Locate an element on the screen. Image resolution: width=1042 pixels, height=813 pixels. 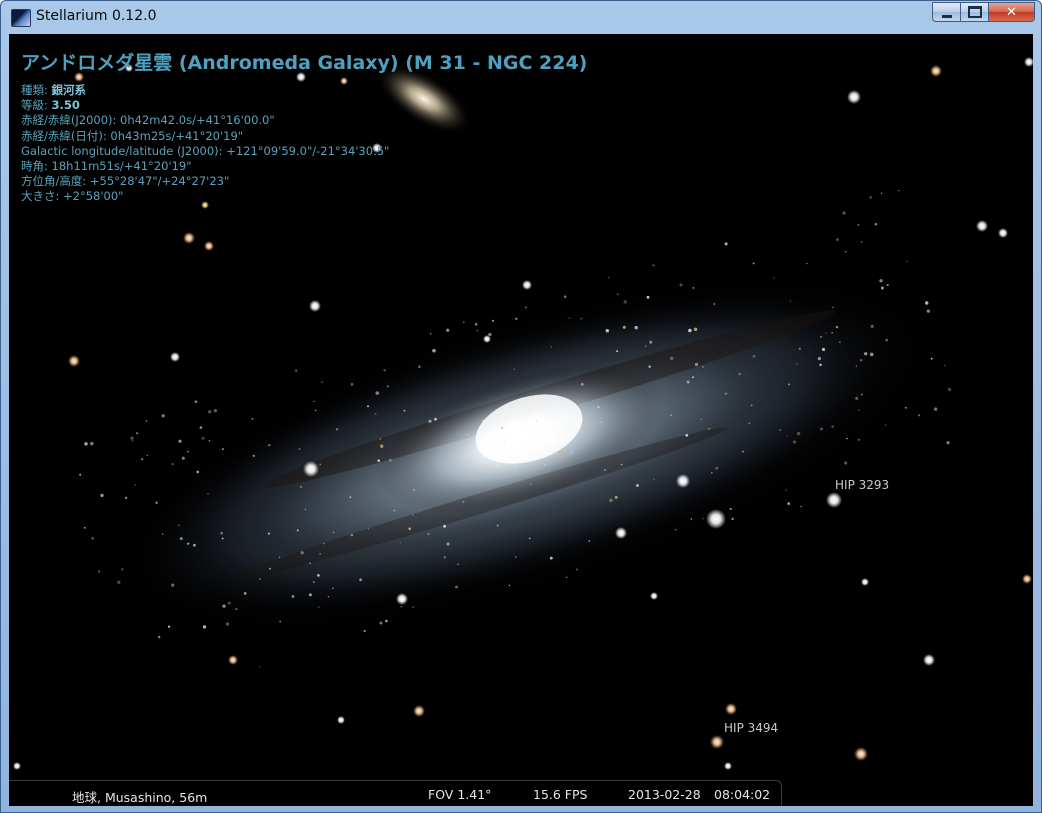
status-time: 08:04:02 is located at coordinates (742, 794).